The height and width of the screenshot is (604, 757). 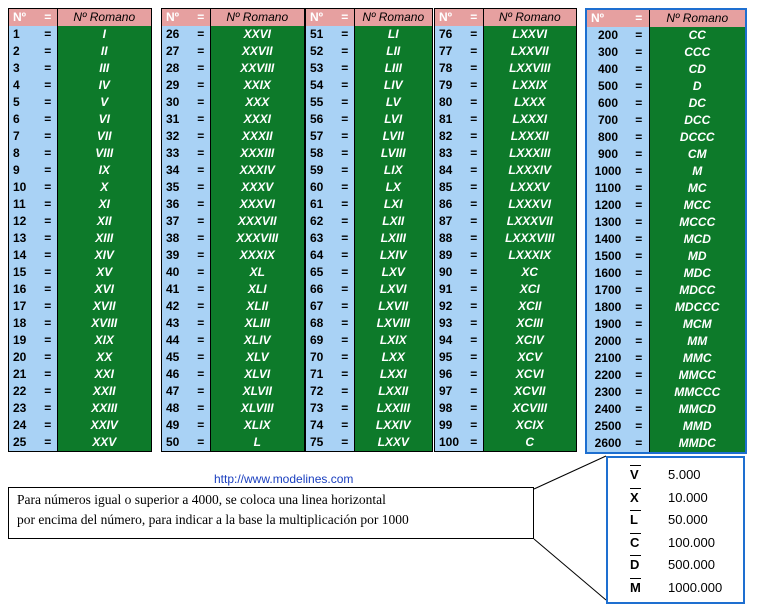 I want to click on arabic-number: 38, so click(x=177, y=238).